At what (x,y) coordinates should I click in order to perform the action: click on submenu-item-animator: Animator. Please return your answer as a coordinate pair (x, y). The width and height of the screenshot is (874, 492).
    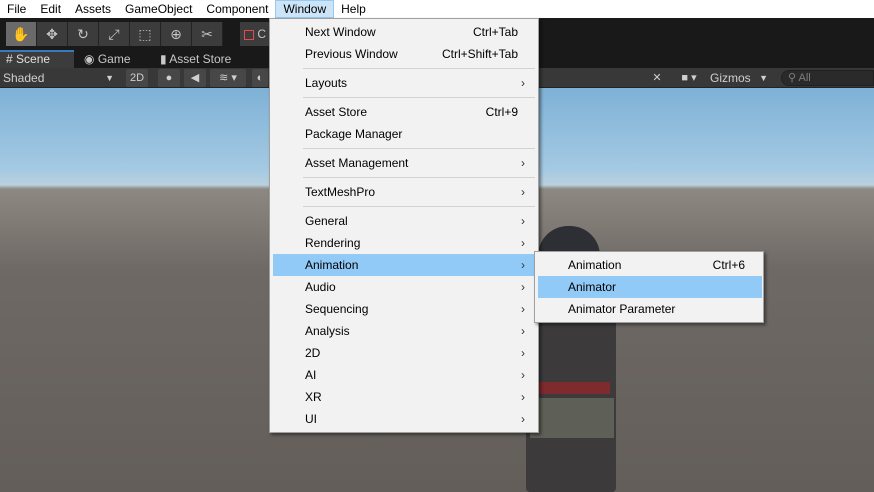
    Looking at the image, I should click on (650, 287).